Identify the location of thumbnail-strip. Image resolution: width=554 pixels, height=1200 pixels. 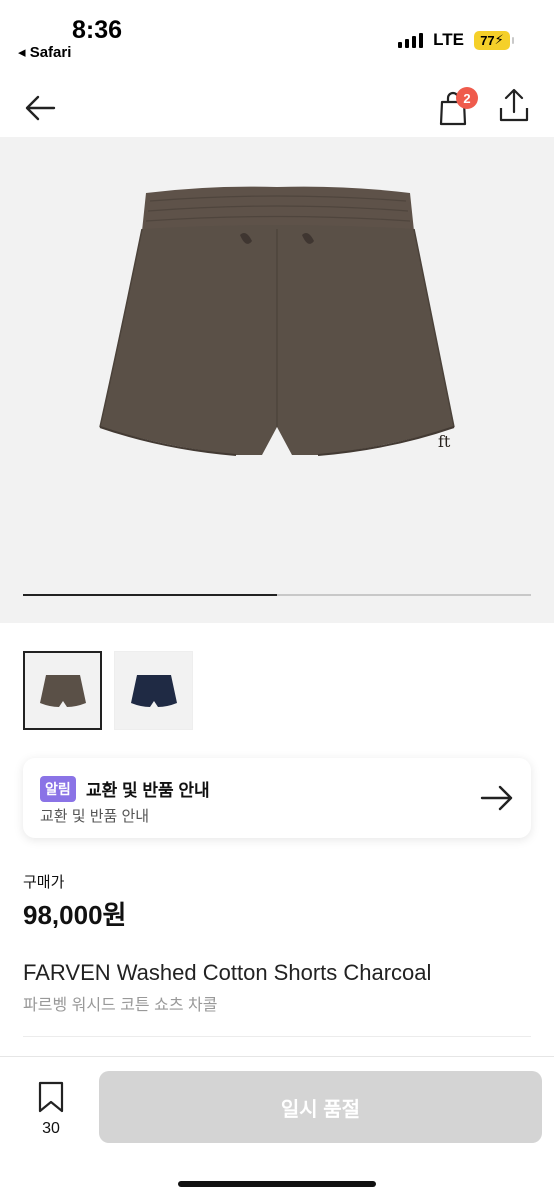
(108, 690).